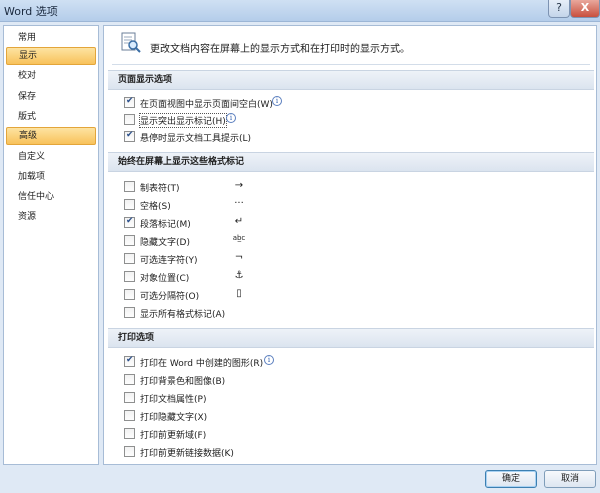  I want to click on option-label: 制表符(T), so click(160, 189).